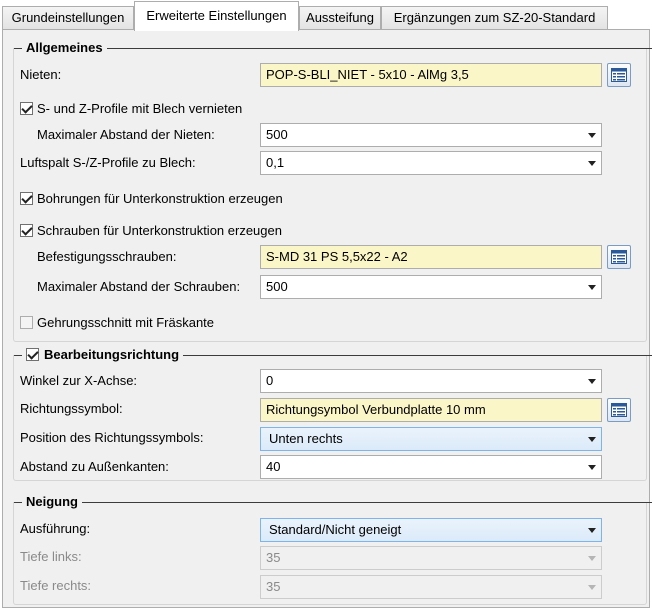 The width and height of the screenshot is (652, 610). Describe the element at coordinates (340, 17) in the screenshot. I see `tab-aussteifung: Aussteifung` at that location.